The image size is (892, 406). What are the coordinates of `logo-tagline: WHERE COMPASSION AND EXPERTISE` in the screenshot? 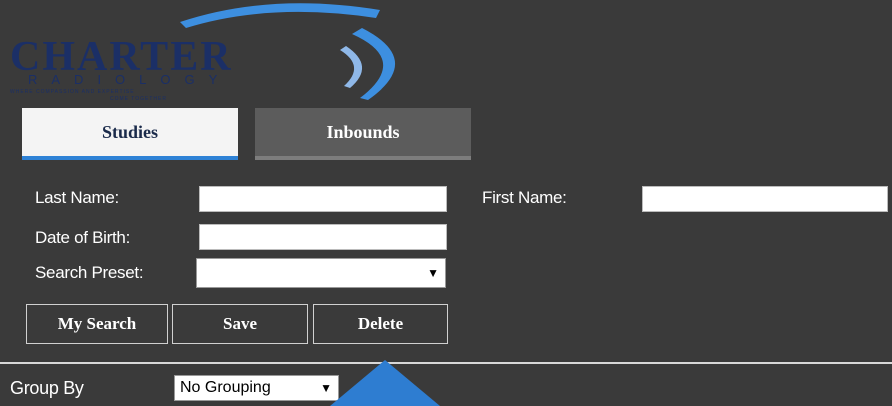 It's located at (72, 92).